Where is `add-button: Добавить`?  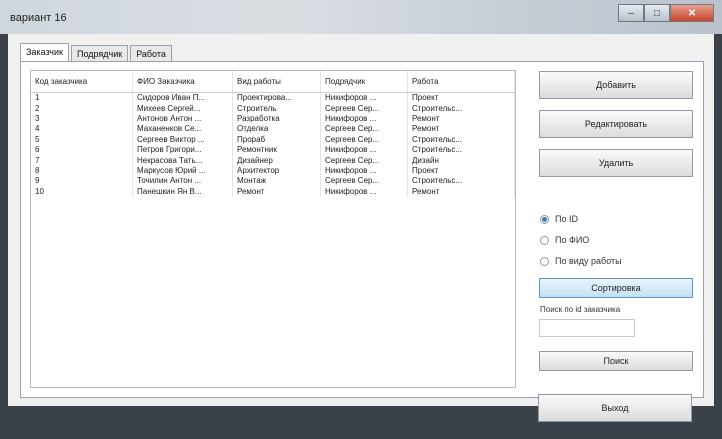 add-button: Добавить is located at coordinates (616, 85).